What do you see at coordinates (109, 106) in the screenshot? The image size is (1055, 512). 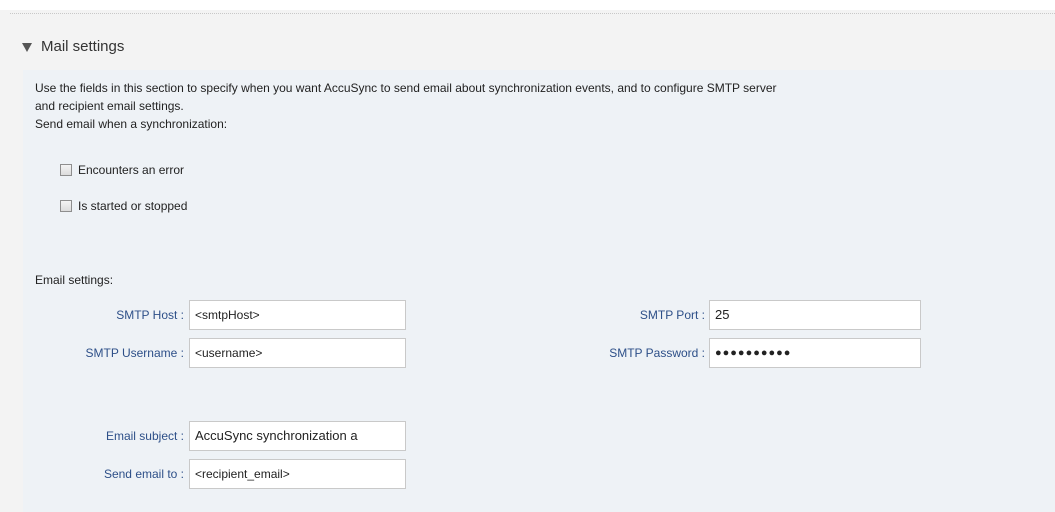 I see `description-line-2: and recipient email settings.` at bounding box center [109, 106].